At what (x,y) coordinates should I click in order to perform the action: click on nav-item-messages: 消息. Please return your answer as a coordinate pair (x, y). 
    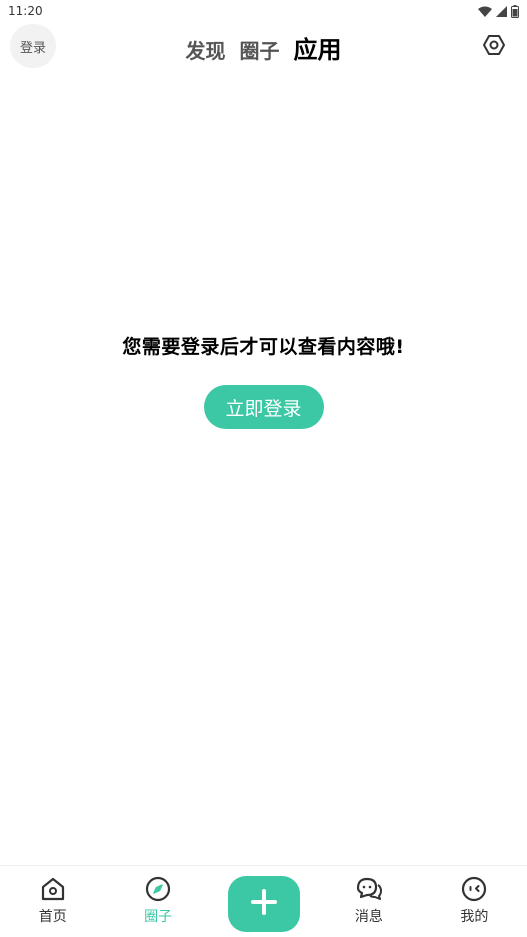
    Looking at the image, I should click on (368, 901).